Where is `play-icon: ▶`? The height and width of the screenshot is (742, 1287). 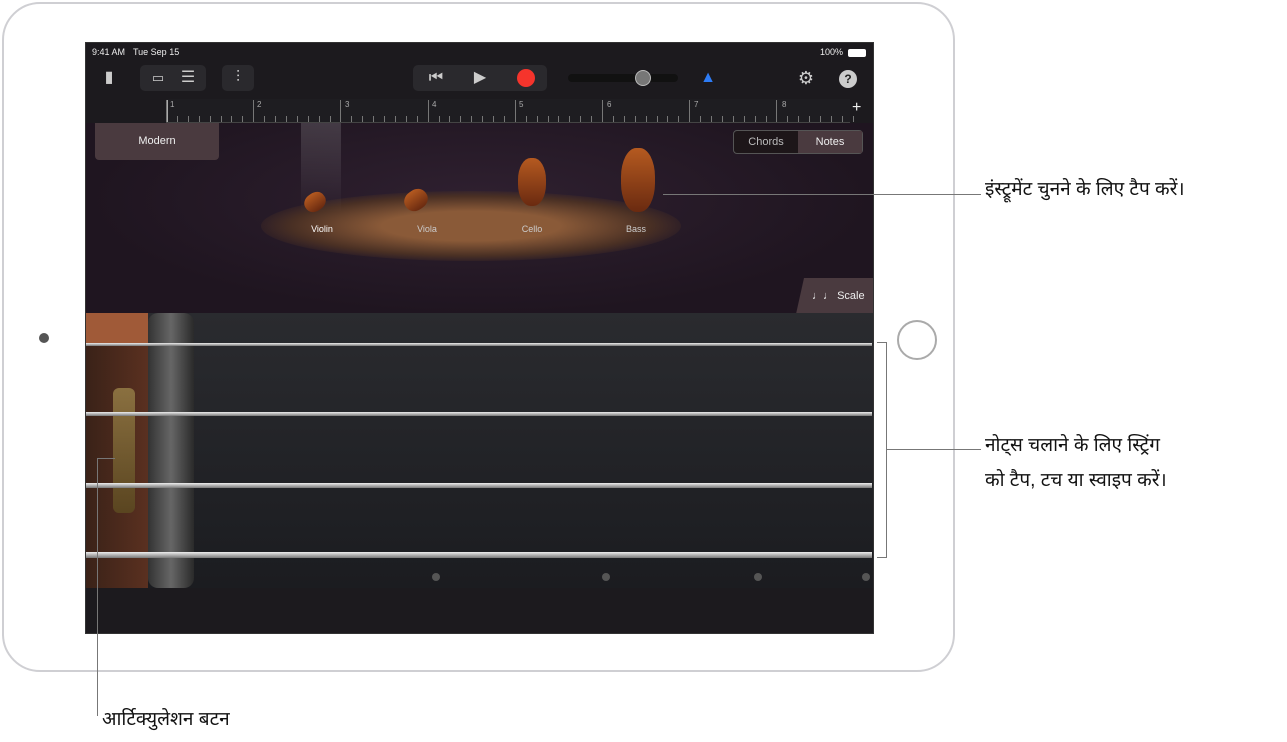 play-icon: ▶ is located at coordinates (480, 78).